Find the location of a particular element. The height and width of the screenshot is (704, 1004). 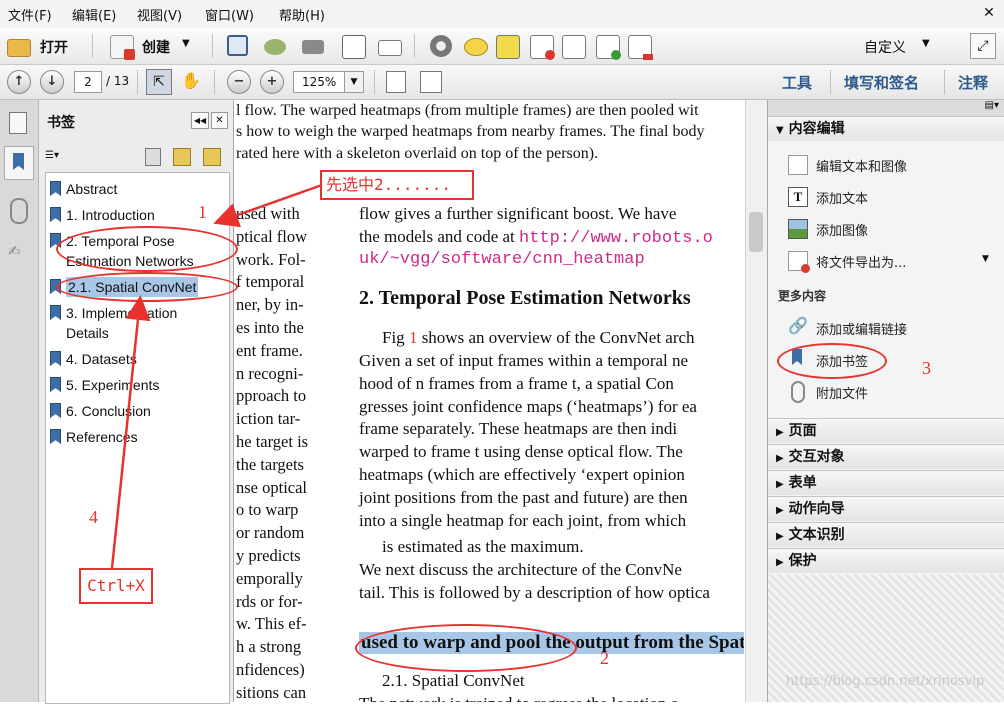

annotation-arrow-cut is located at coordinates (130, 432).